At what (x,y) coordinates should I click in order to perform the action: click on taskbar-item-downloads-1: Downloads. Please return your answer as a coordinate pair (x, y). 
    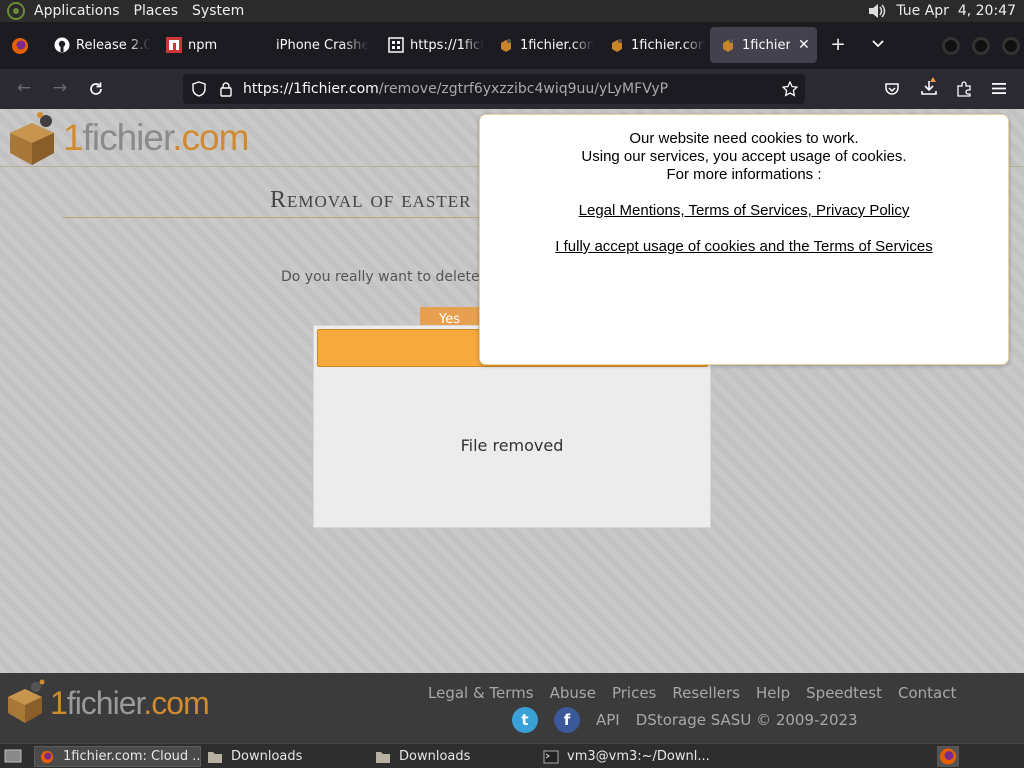
    Looking at the image, I should click on (285, 756).